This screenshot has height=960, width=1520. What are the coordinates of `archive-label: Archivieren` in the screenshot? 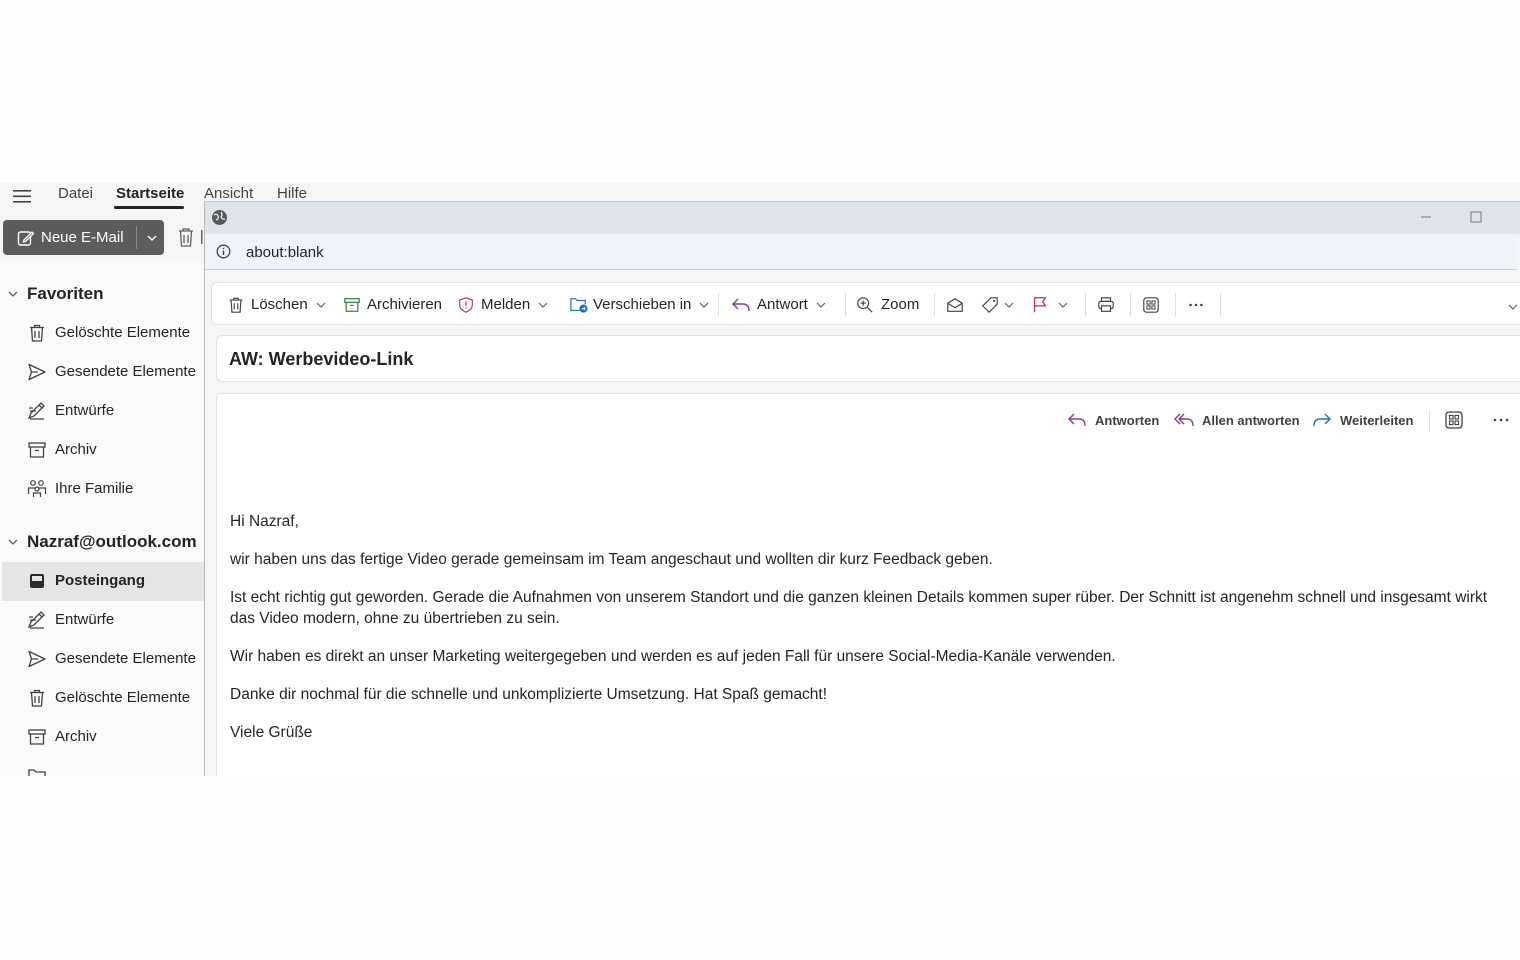 It's located at (405, 304).